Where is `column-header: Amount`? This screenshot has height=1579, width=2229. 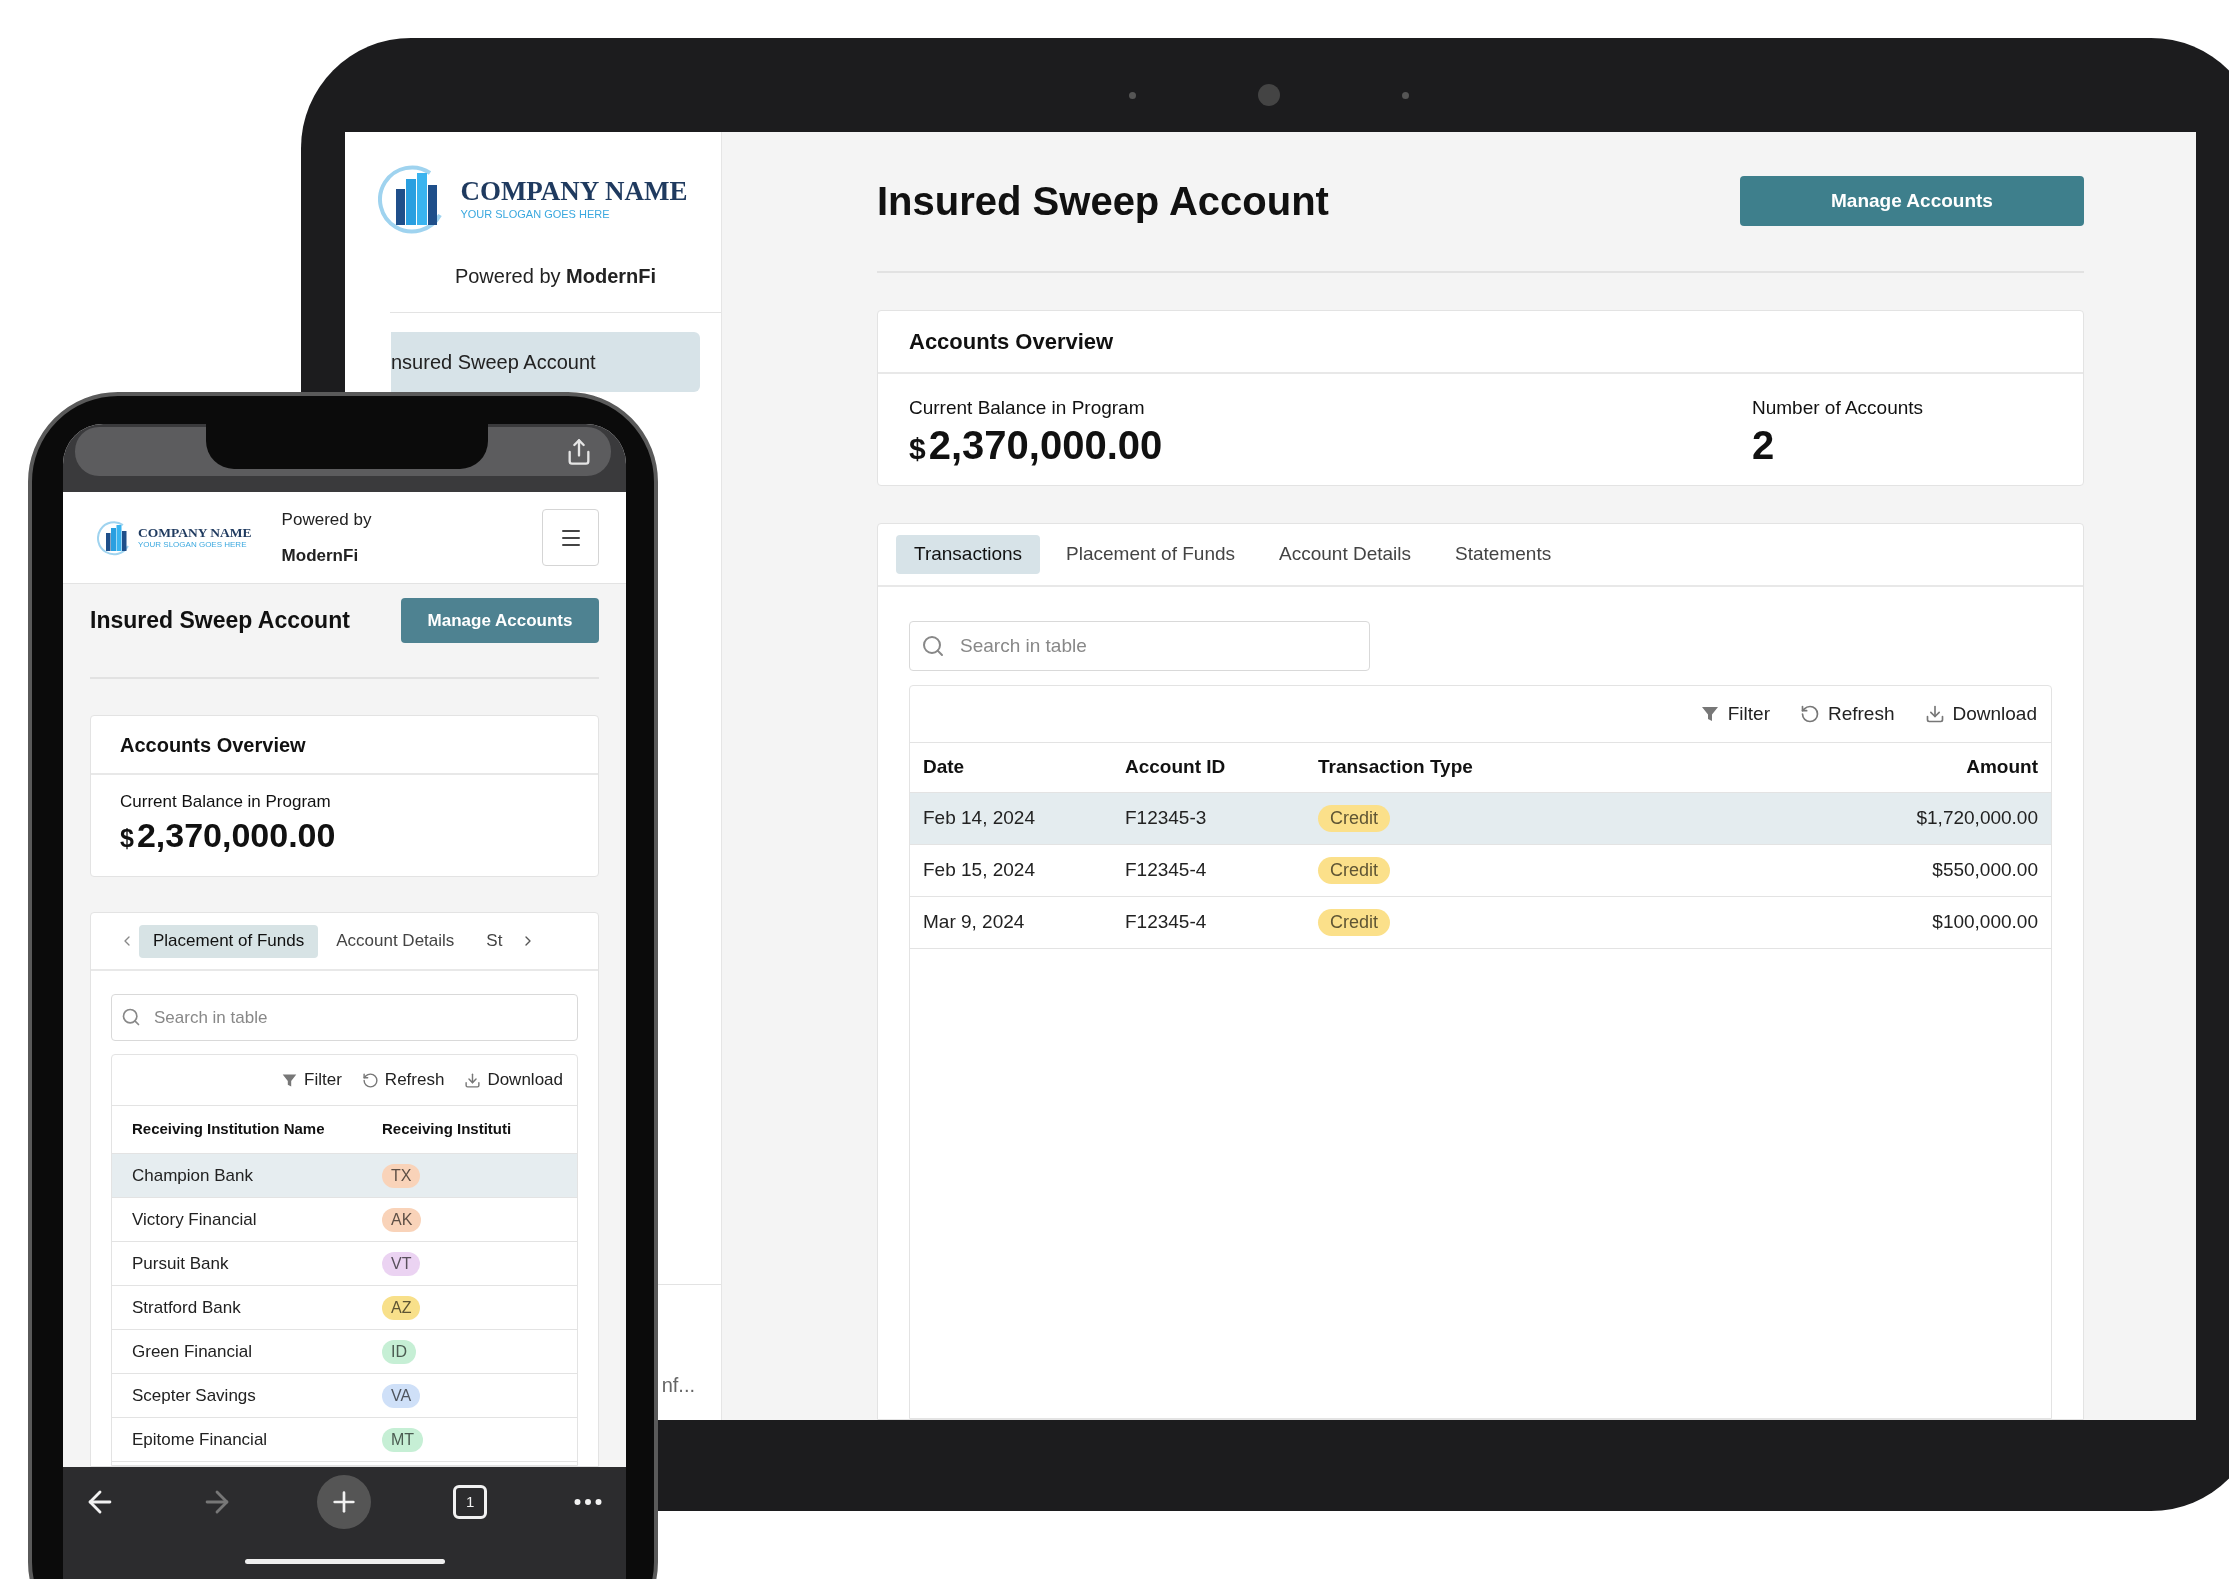 column-header: Amount is located at coordinates (2002, 767).